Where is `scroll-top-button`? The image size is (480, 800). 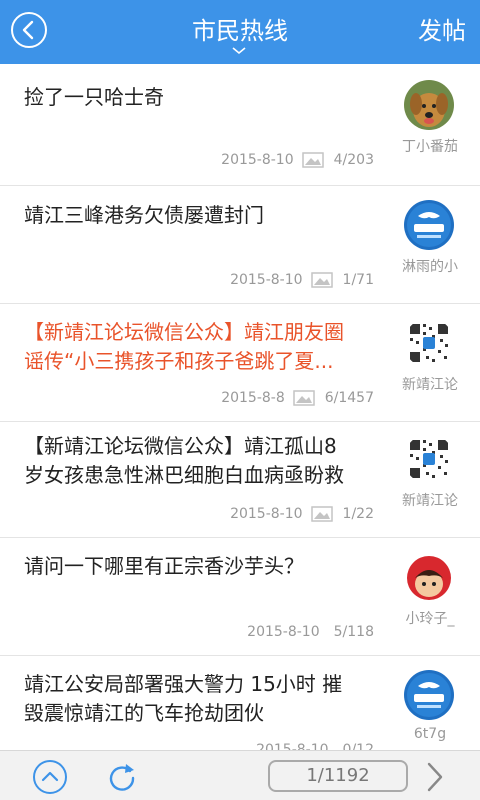
scroll-top-button is located at coordinates (50, 777).